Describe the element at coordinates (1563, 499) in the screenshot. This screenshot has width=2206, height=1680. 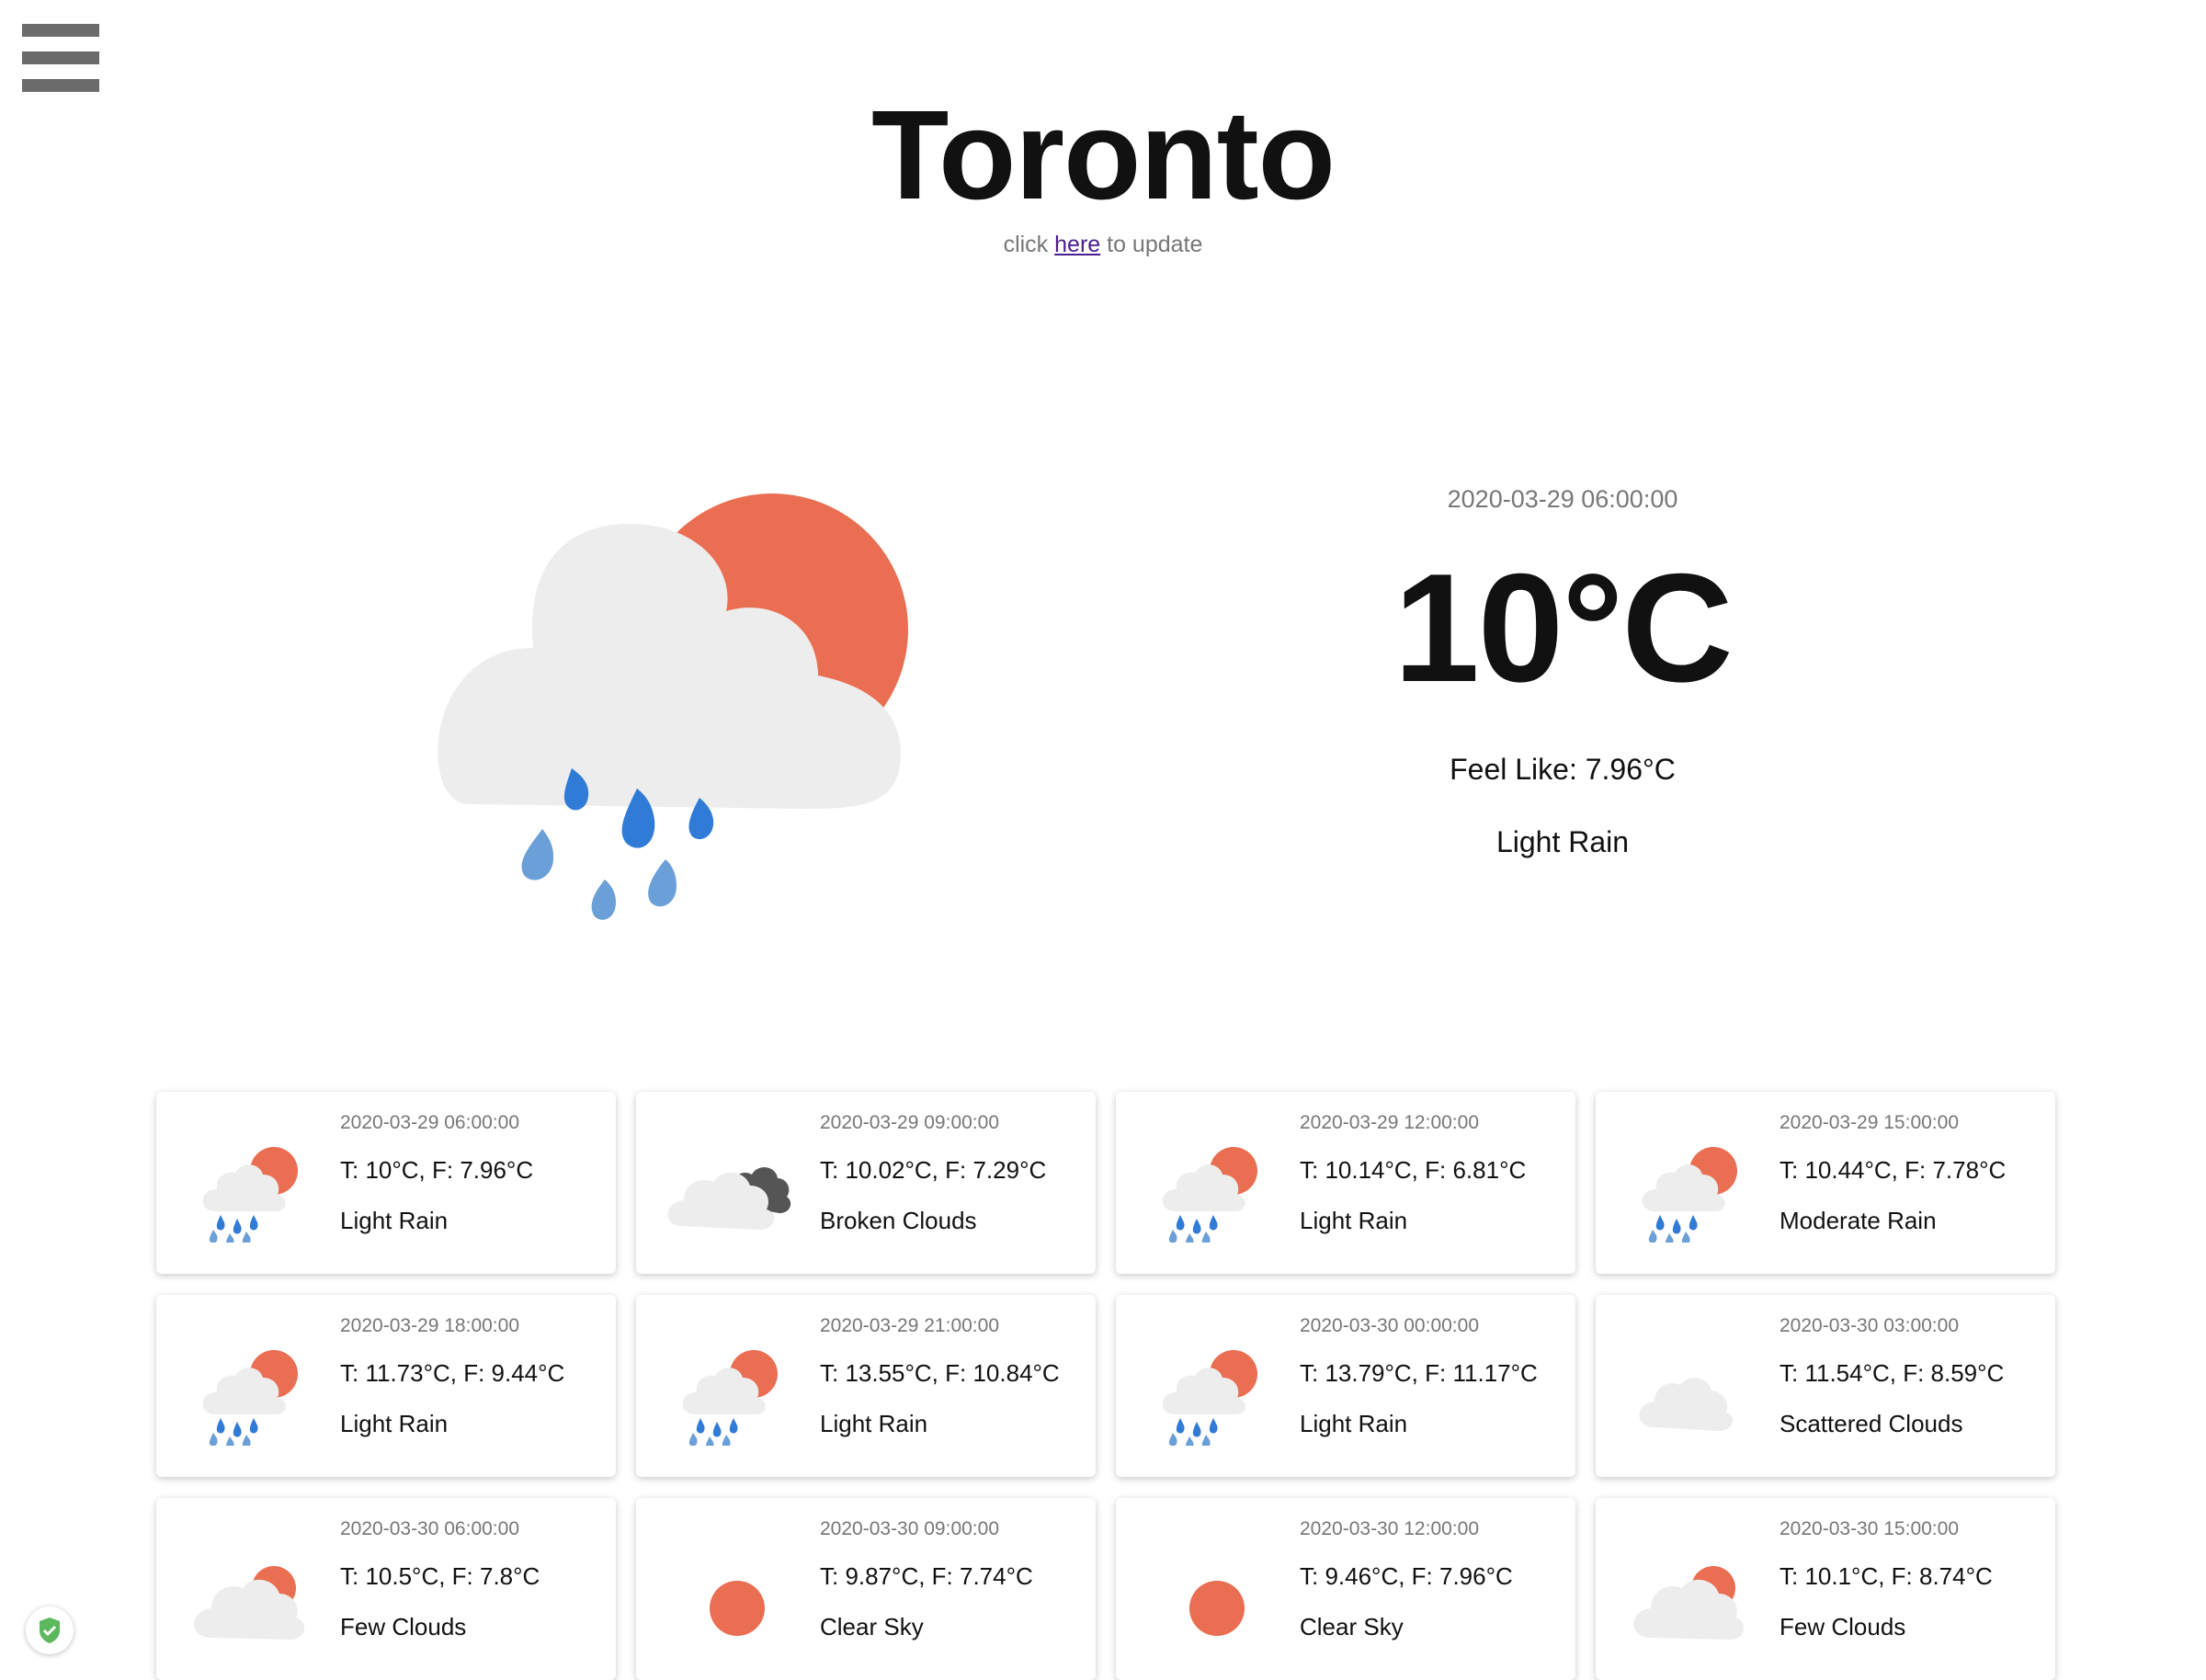
I see `current-datetime: 2020-03-29 06:00:00` at that location.